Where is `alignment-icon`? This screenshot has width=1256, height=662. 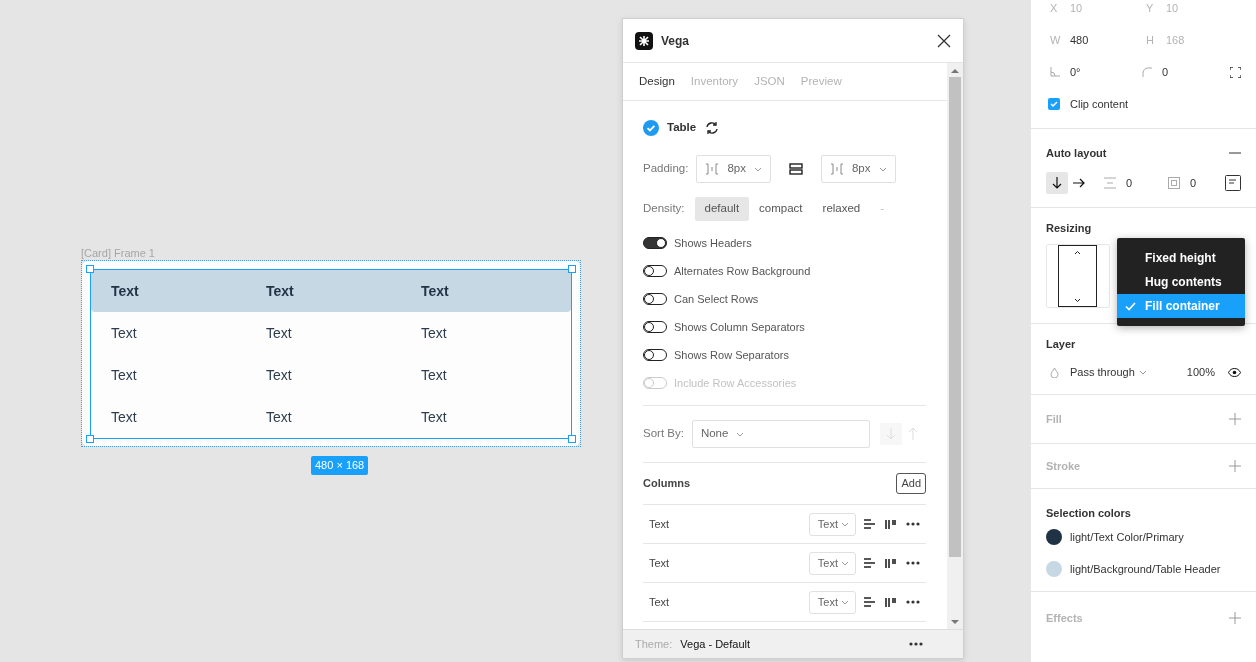
alignment-icon is located at coordinates (1233, 183).